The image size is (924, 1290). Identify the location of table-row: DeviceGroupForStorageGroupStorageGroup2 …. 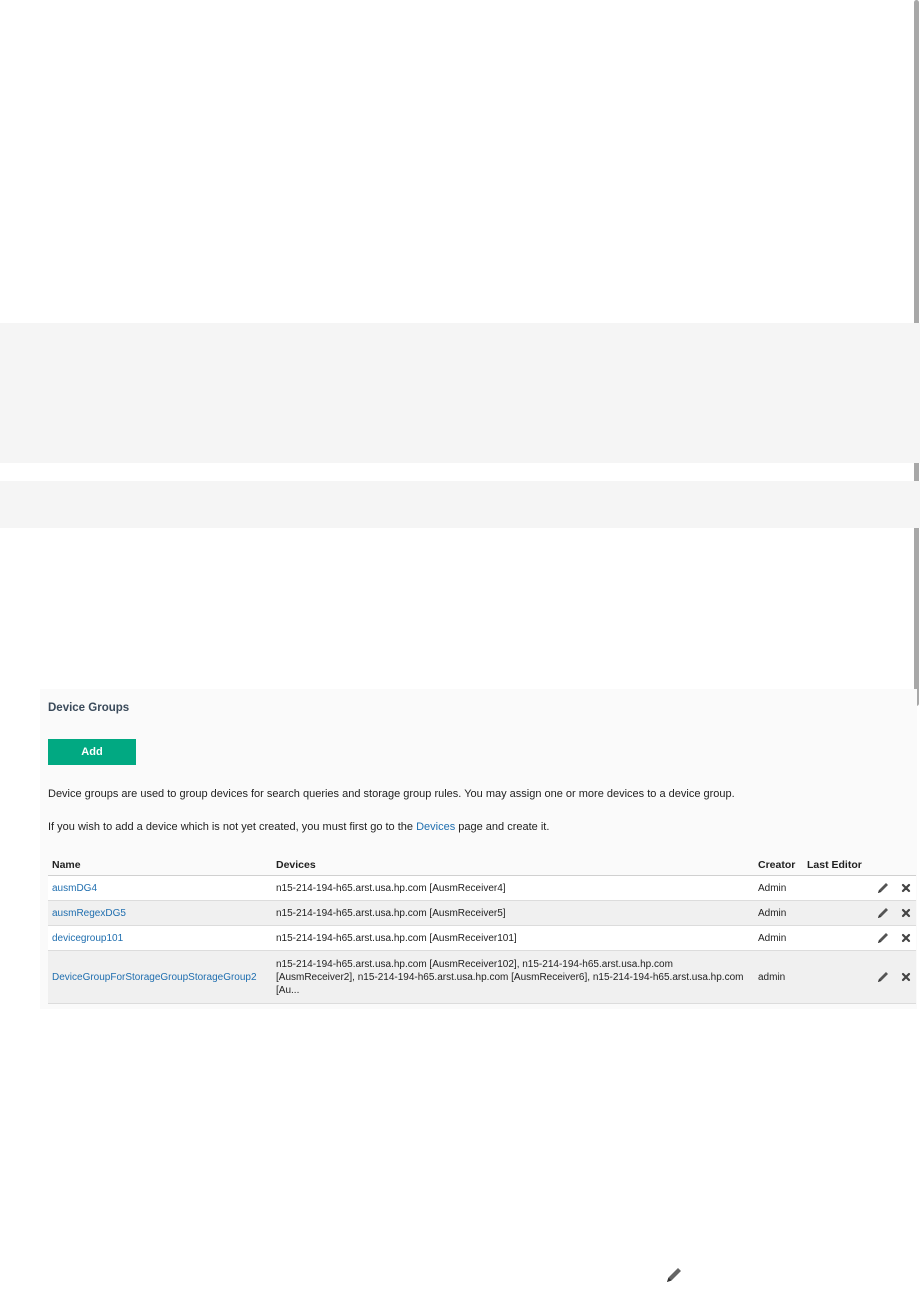
(482, 977).